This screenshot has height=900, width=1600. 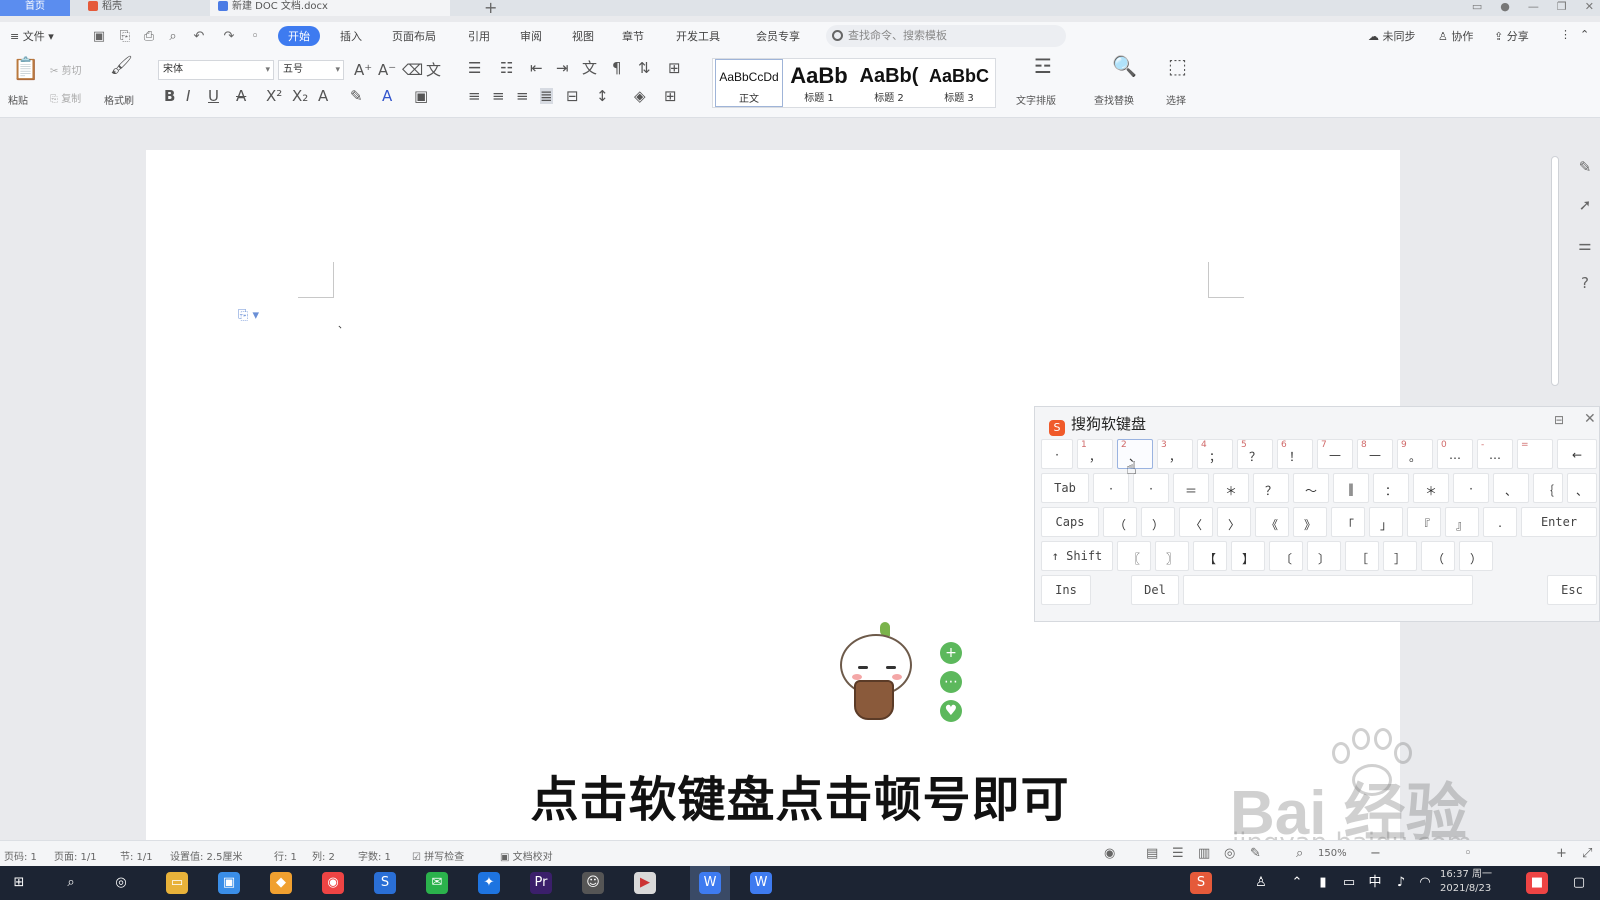 I want to click on tray-volume-icon: ♪, so click(x=1401, y=883).